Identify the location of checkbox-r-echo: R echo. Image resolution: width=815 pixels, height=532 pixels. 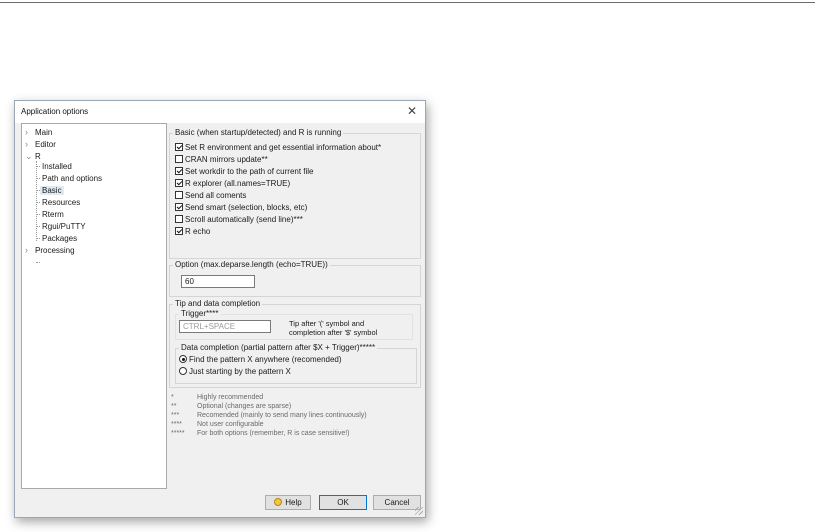
(192, 232).